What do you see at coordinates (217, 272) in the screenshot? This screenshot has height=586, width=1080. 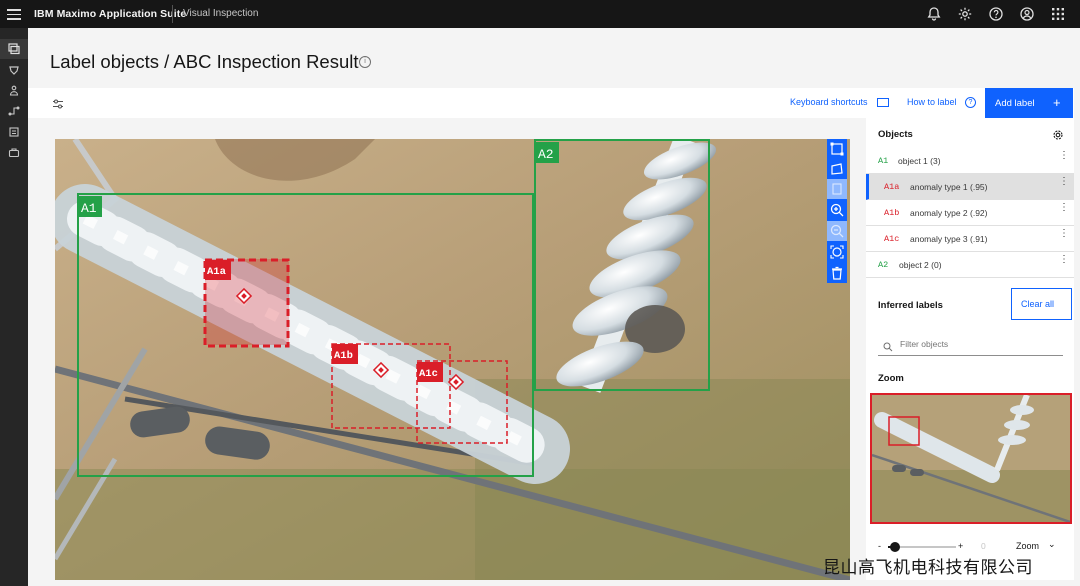 I see `box-label-a1a: A1a` at bounding box center [217, 272].